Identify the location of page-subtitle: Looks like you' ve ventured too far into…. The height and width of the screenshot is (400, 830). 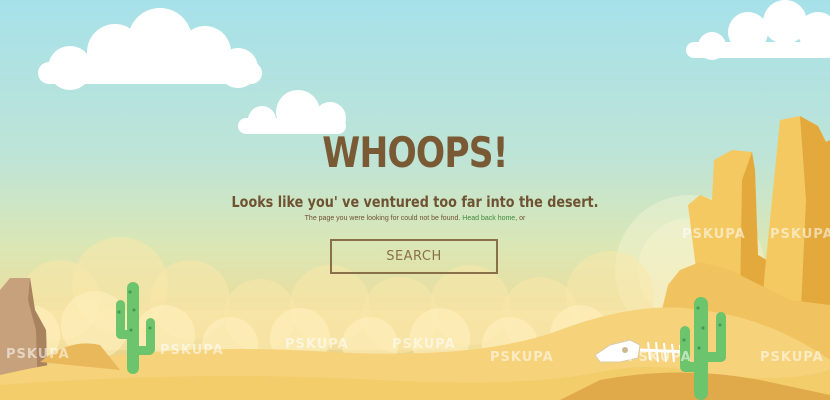
(415, 202).